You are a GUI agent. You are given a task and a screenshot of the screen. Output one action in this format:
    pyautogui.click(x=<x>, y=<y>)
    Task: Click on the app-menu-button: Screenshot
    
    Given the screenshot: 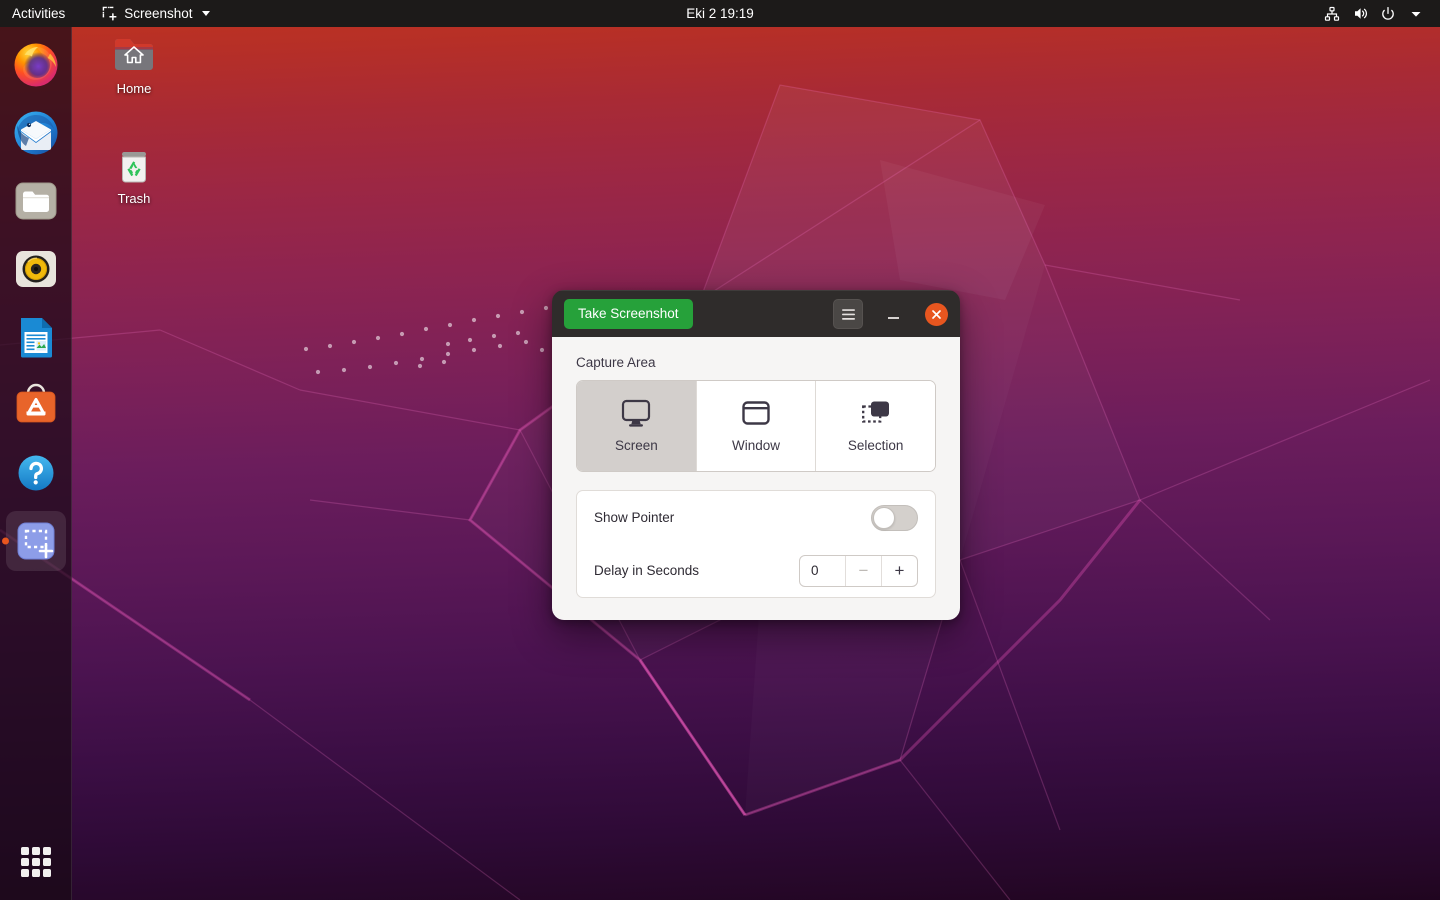 What is the action you would take?
    pyautogui.click(x=155, y=13)
    